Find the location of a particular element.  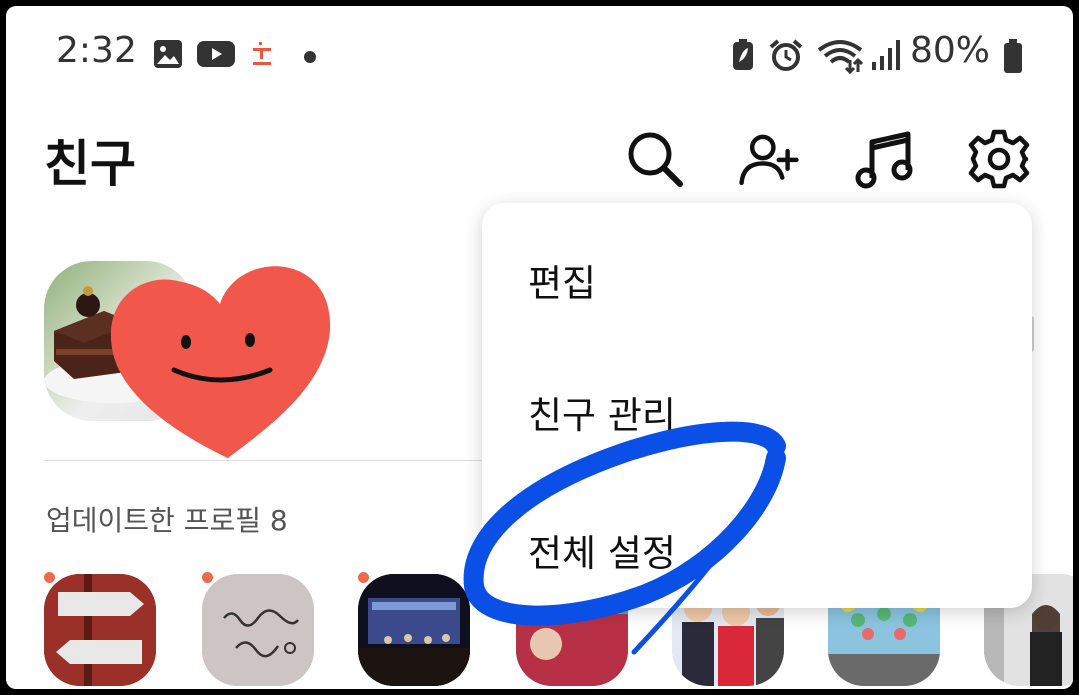

section-divider is located at coordinates (279, 460).